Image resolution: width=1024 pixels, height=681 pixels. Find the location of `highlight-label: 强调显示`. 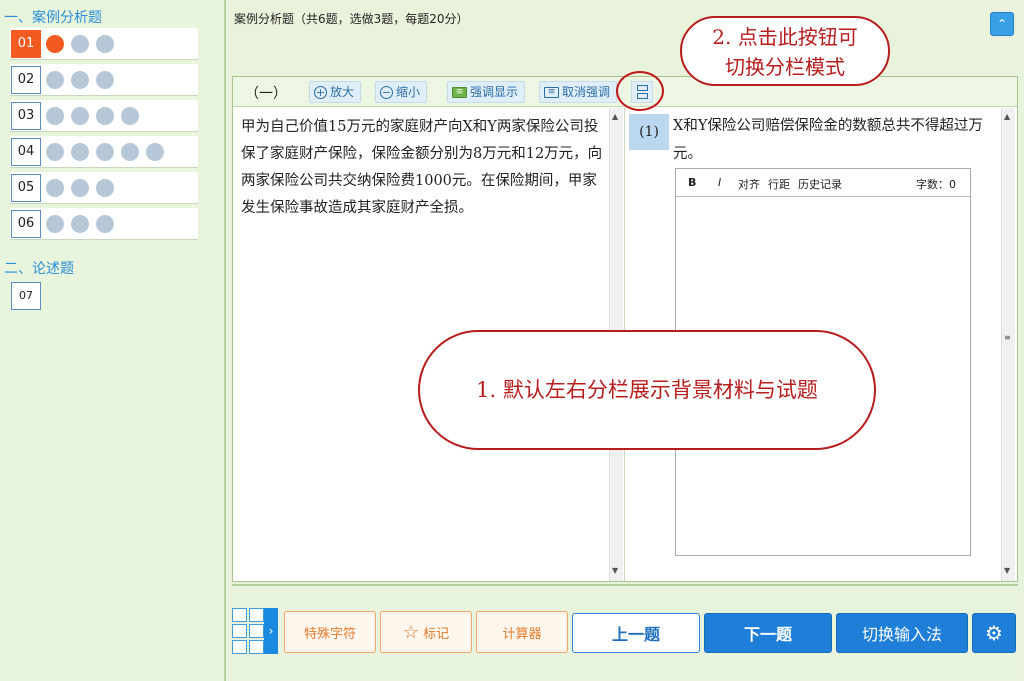

highlight-label: 强调显示 is located at coordinates (494, 92).